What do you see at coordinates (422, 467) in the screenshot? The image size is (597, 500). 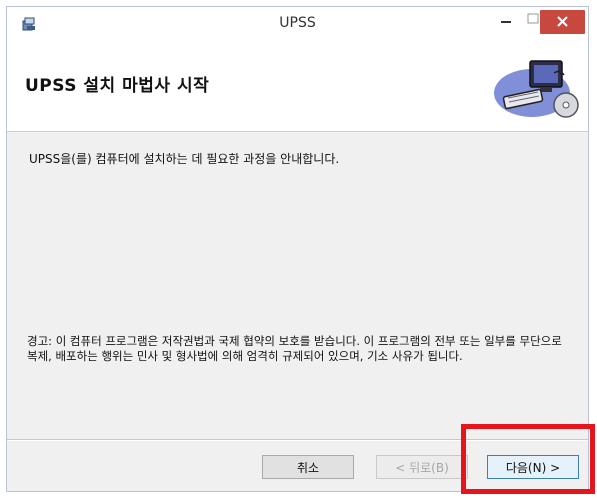 I see `back-button: < 뒤로(B)` at bounding box center [422, 467].